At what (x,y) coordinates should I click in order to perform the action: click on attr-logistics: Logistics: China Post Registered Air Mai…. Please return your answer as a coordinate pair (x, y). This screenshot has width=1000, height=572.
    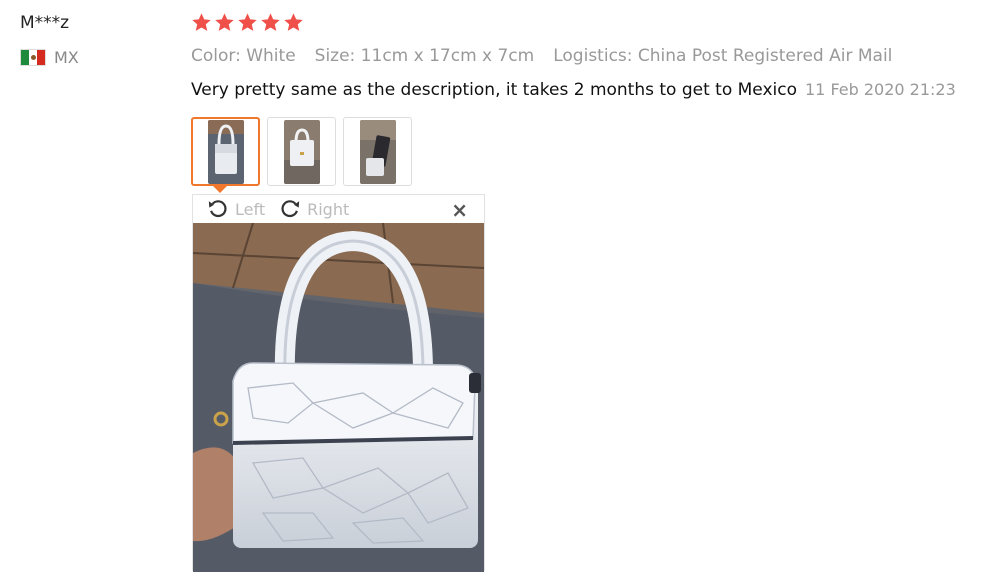
    Looking at the image, I should click on (723, 56).